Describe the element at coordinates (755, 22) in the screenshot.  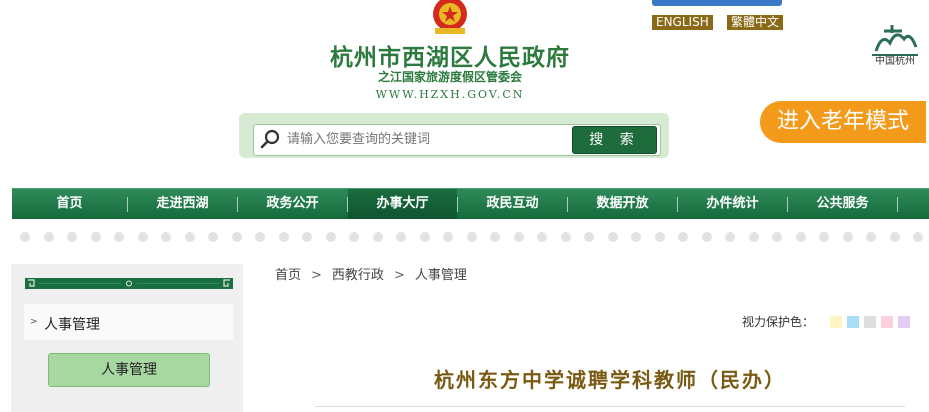
I see `traditional-chinese-link: 繁體中文` at that location.